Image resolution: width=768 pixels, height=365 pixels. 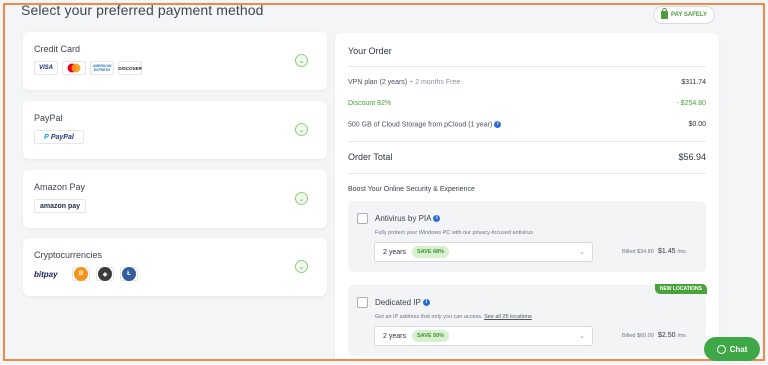 What do you see at coordinates (57, 49) in the screenshot?
I see `payment-method-label: Credit Card` at bounding box center [57, 49].